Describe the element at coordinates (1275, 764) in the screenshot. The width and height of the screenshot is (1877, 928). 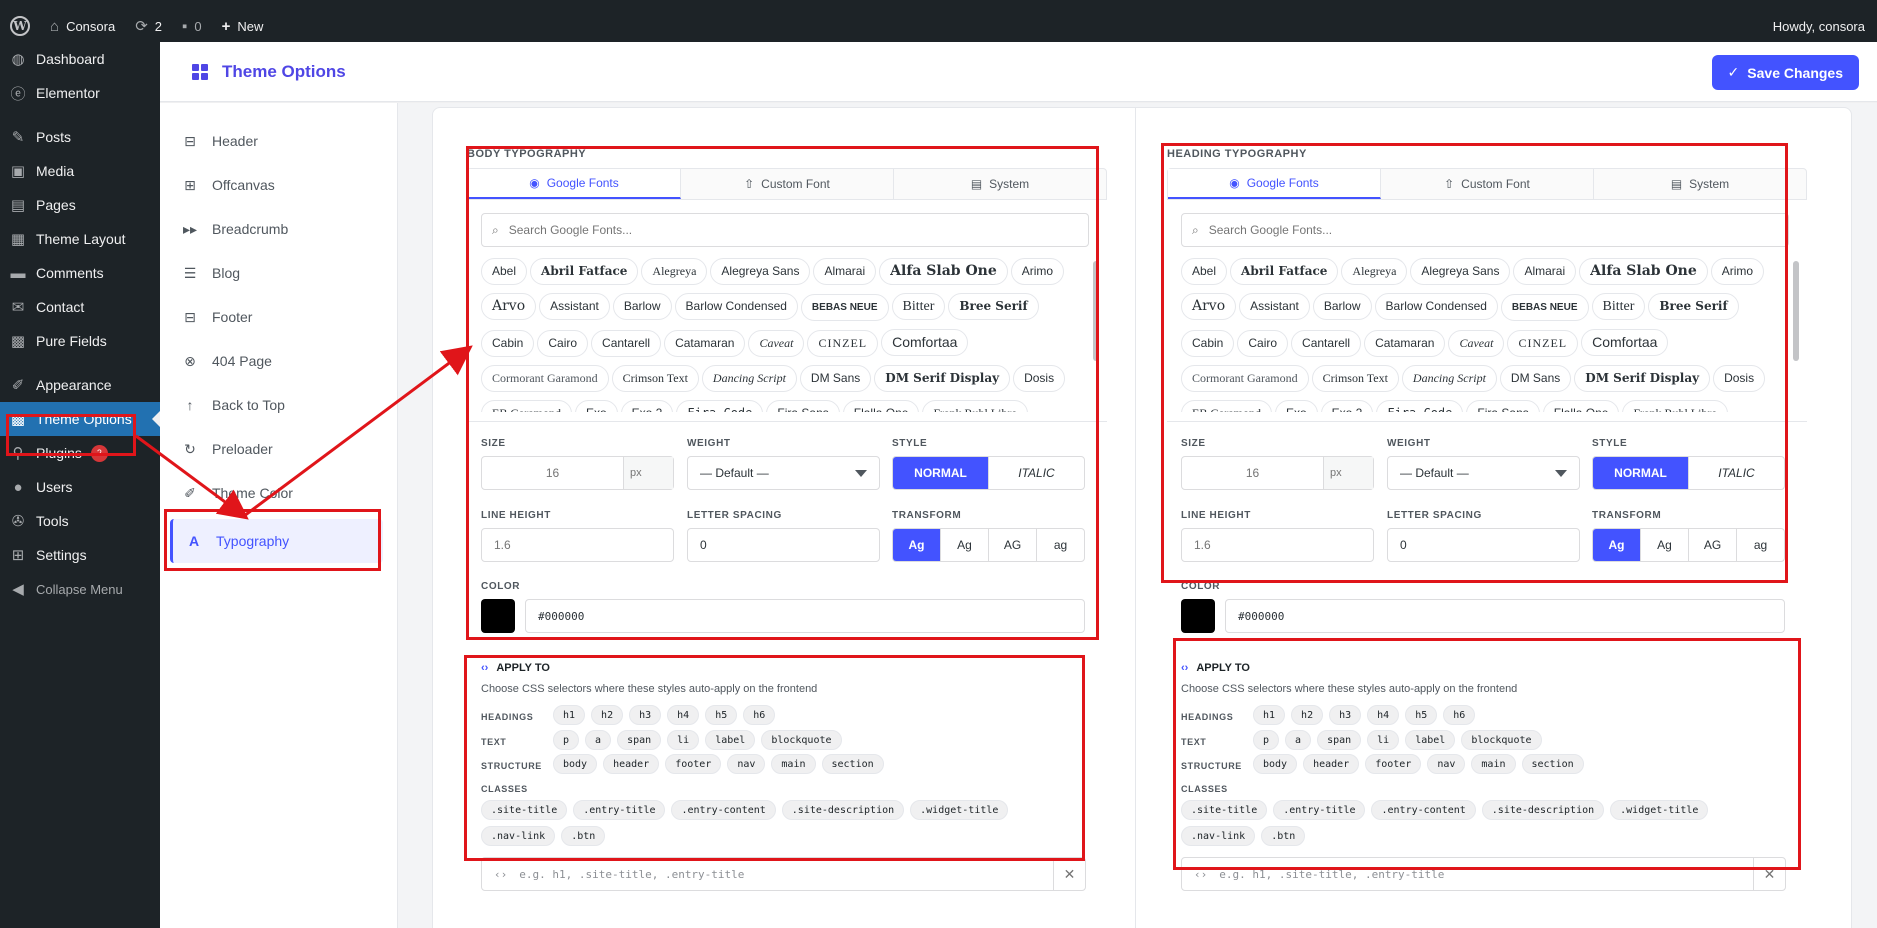
I see `selector-tag: body` at that location.